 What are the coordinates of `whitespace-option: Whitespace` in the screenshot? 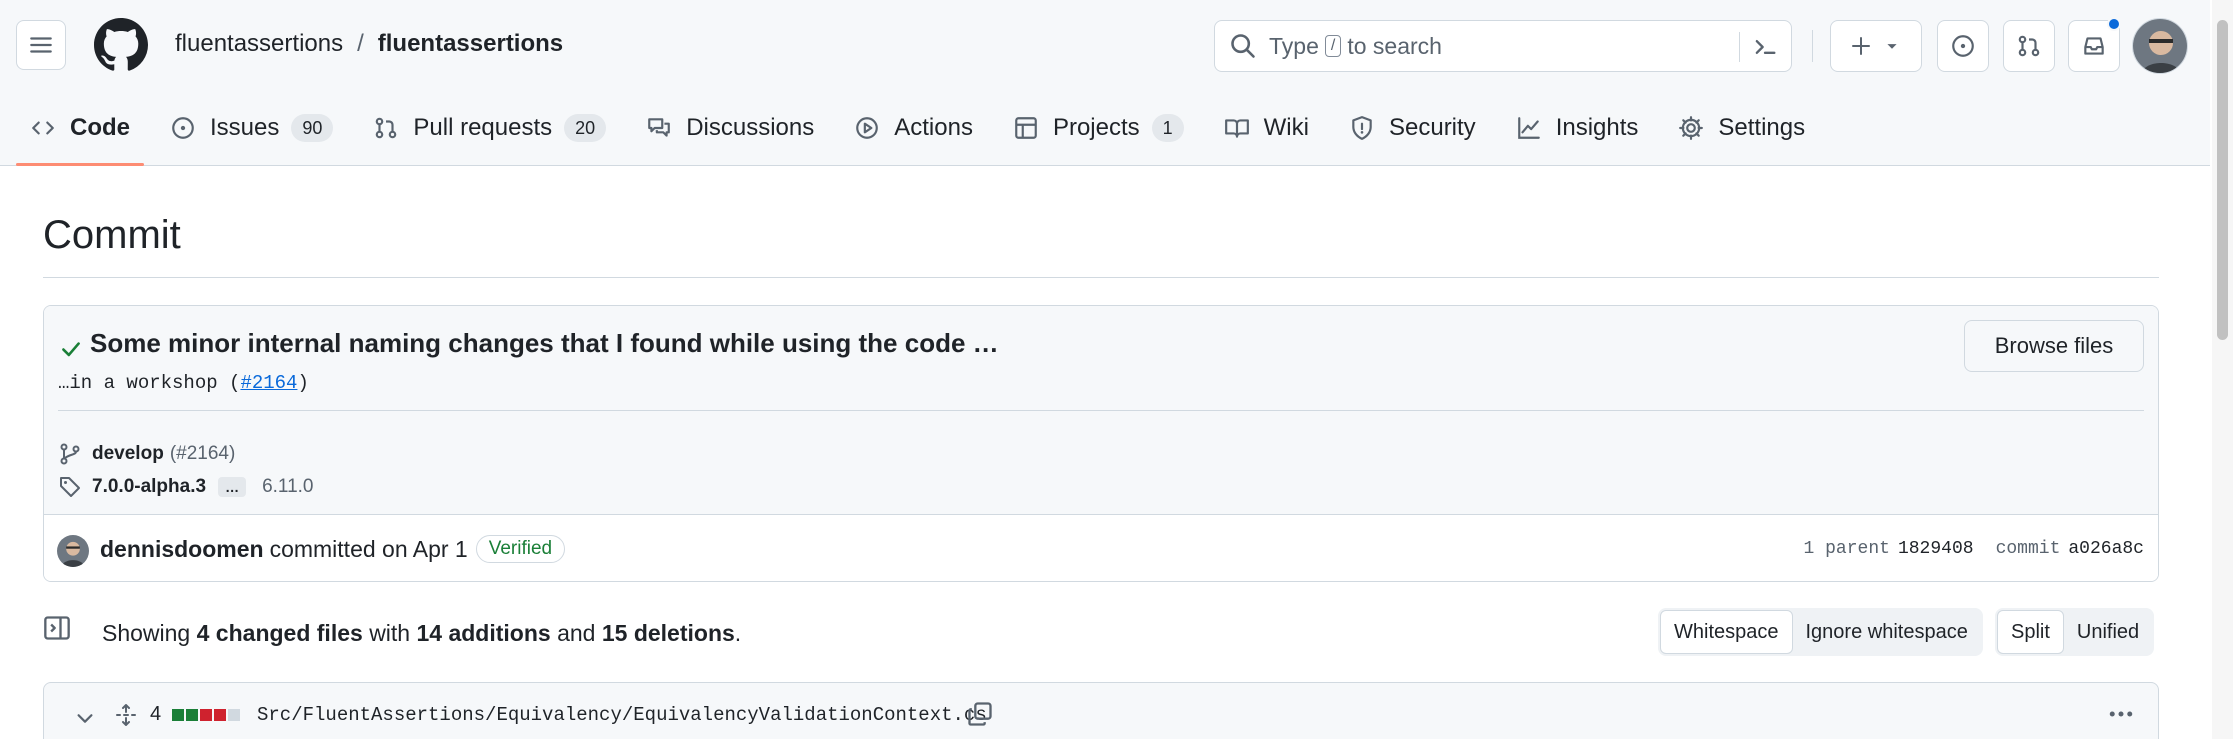 It's located at (1726, 632).